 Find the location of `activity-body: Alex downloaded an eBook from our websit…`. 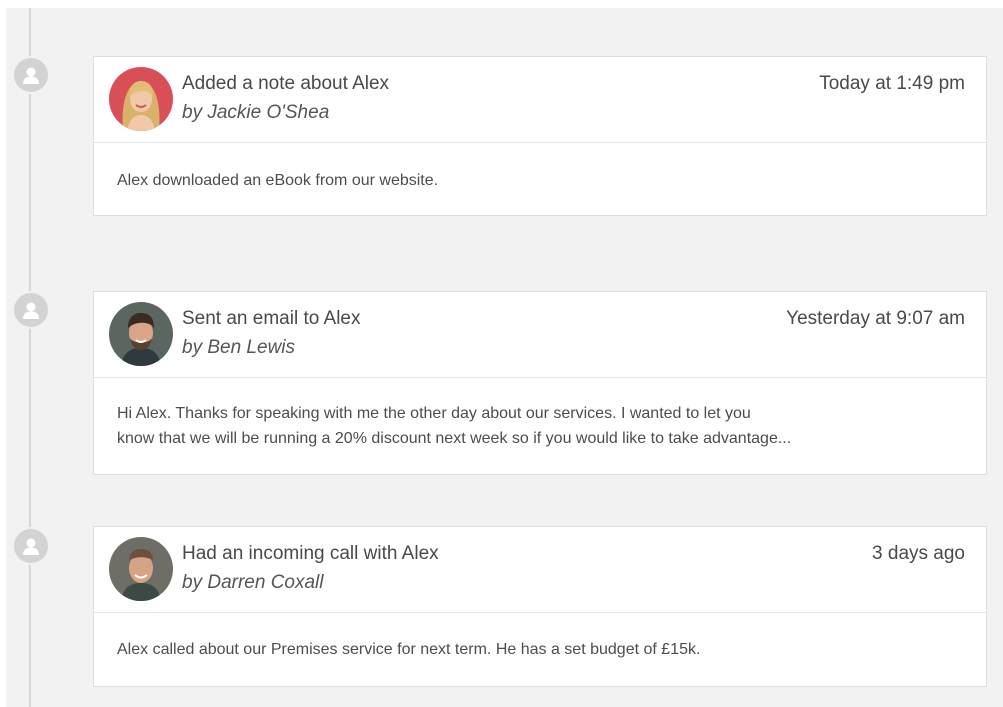

activity-body: Alex downloaded an eBook from our websit… is located at coordinates (278, 180).